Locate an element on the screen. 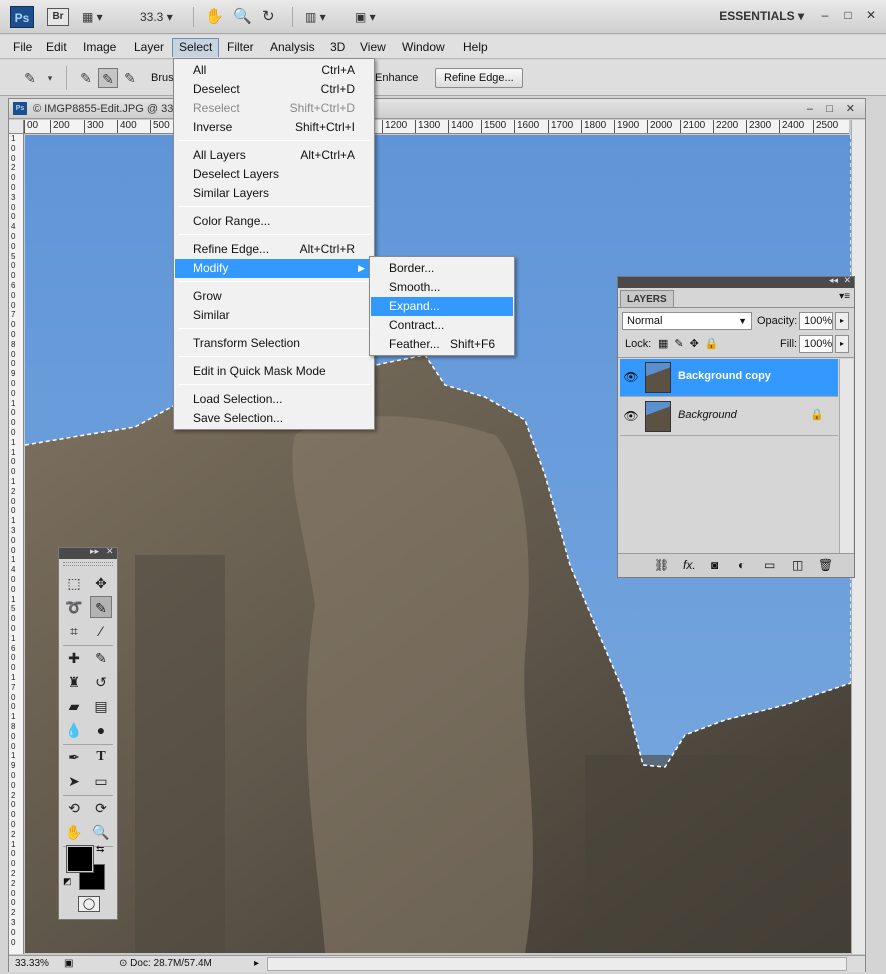 The image size is (886, 974). fill-input: 100% is located at coordinates (816, 344).